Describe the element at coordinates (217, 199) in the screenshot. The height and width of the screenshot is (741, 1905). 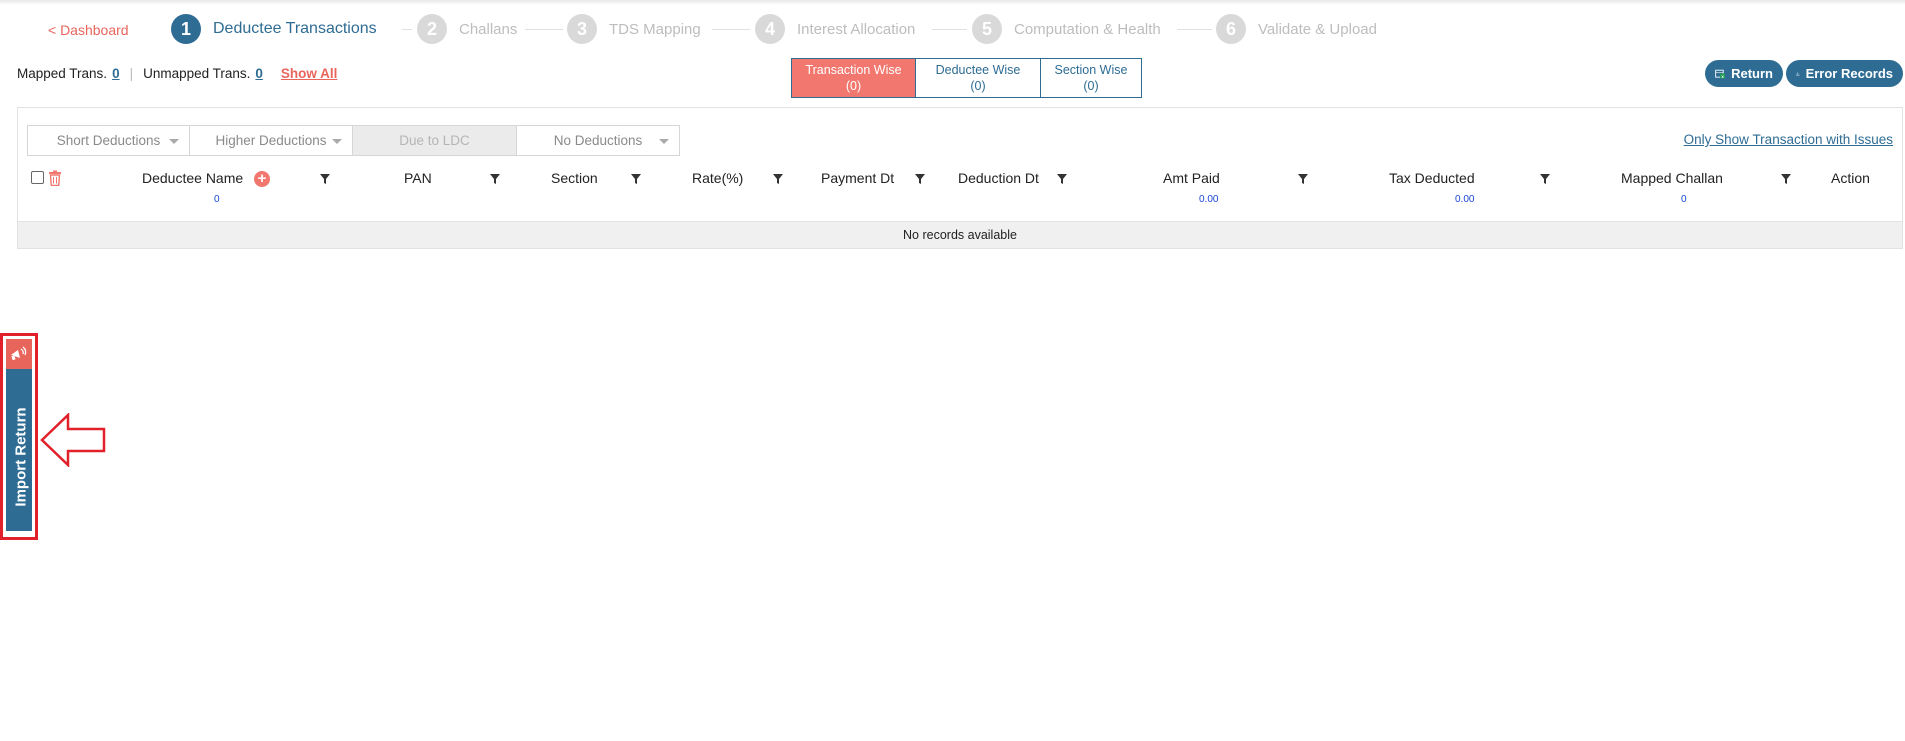
I see `deductee-count-total: 0` at that location.